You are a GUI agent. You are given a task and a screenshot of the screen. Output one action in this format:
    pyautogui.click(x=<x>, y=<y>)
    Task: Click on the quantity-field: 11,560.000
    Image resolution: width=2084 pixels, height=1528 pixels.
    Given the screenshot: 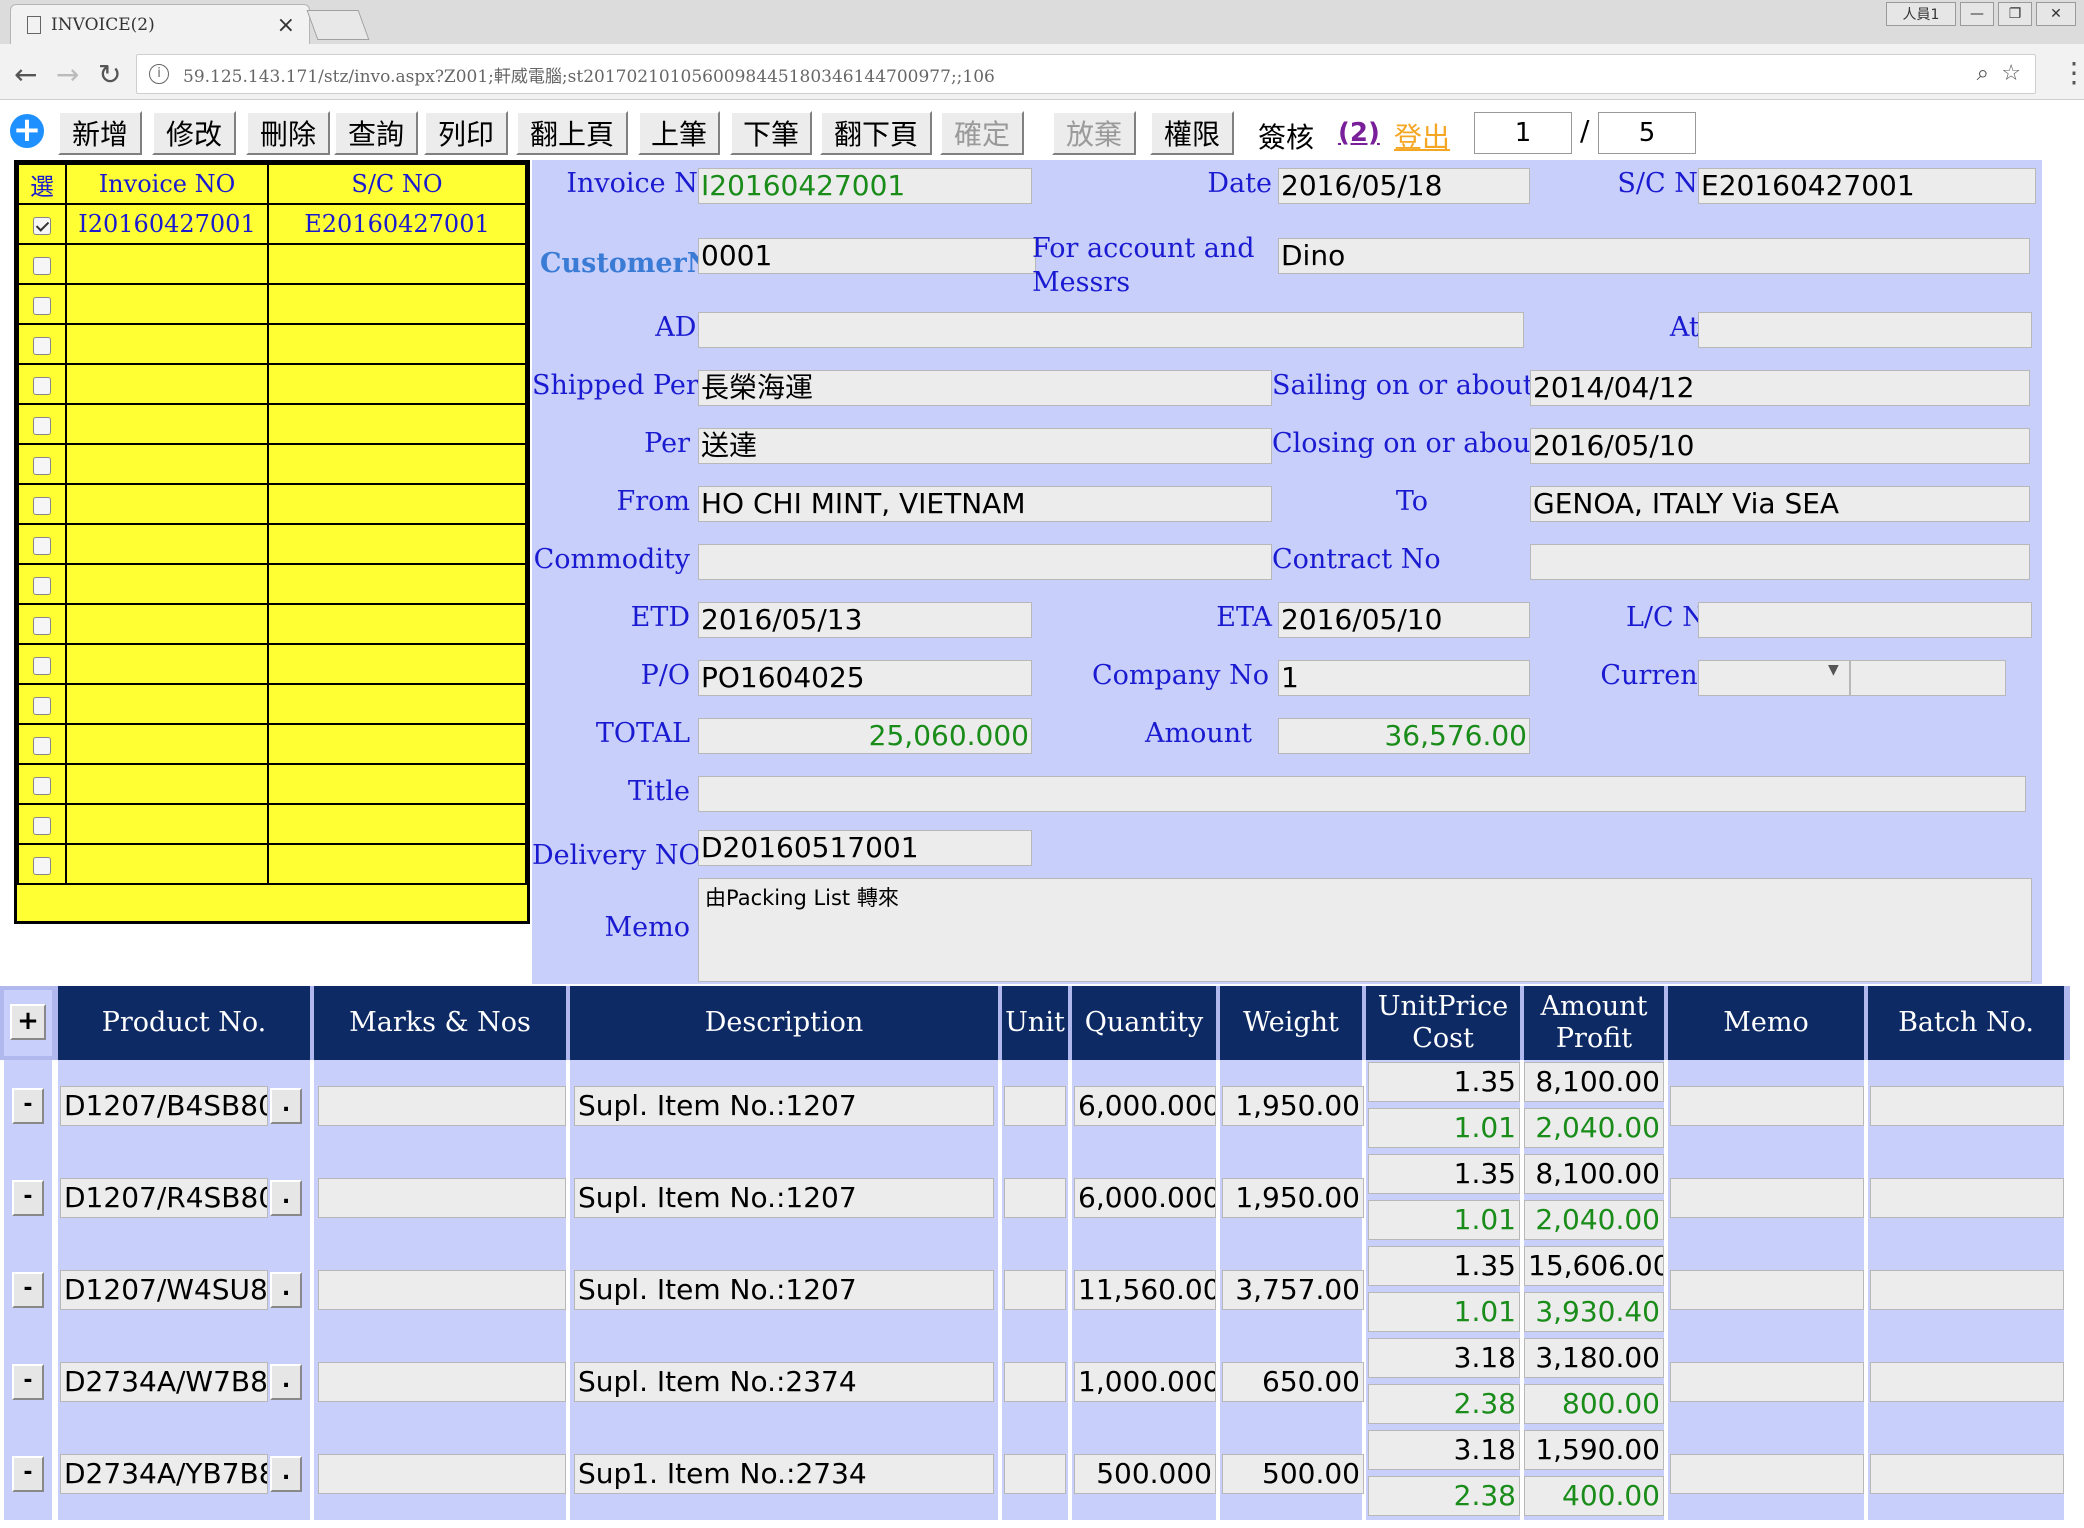 What is the action you would take?
    pyautogui.click(x=1145, y=1290)
    